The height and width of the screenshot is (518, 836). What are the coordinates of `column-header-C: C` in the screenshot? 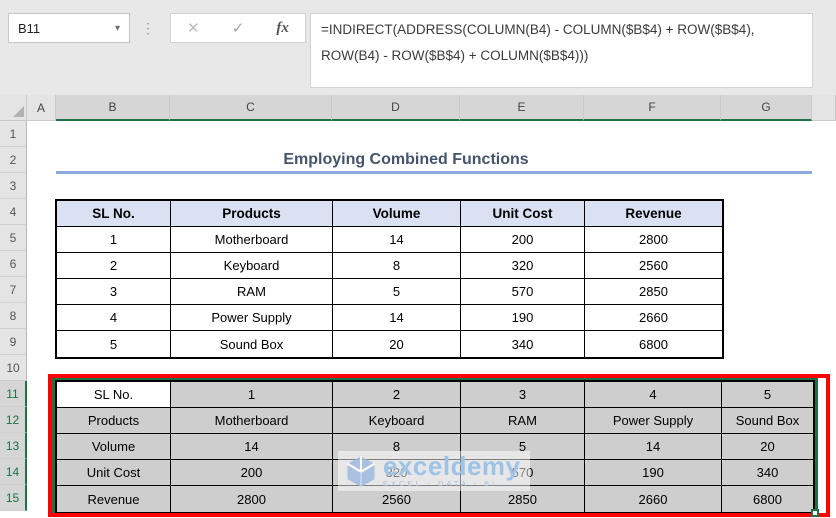 It's located at (251, 108).